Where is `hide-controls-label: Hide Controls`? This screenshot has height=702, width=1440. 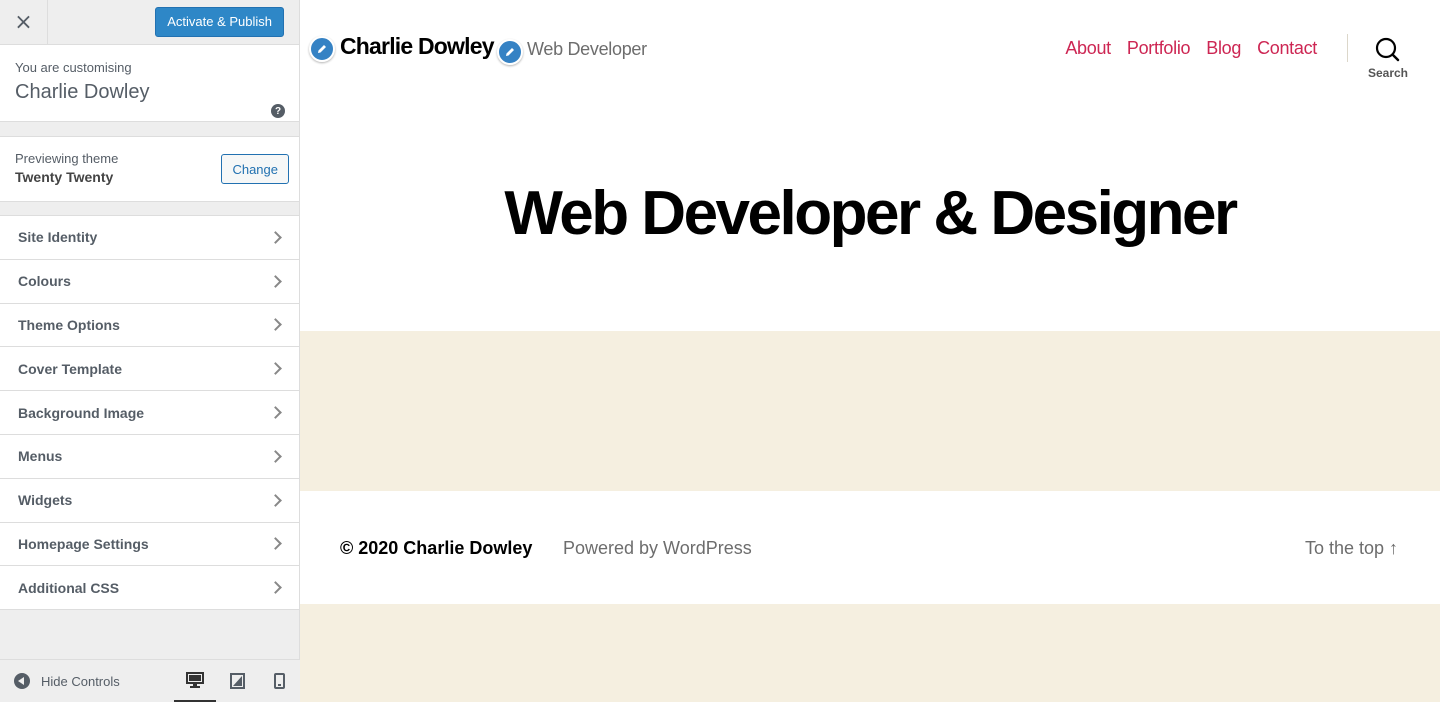 hide-controls-label: Hide Controls is located at coordinates (80, 681).